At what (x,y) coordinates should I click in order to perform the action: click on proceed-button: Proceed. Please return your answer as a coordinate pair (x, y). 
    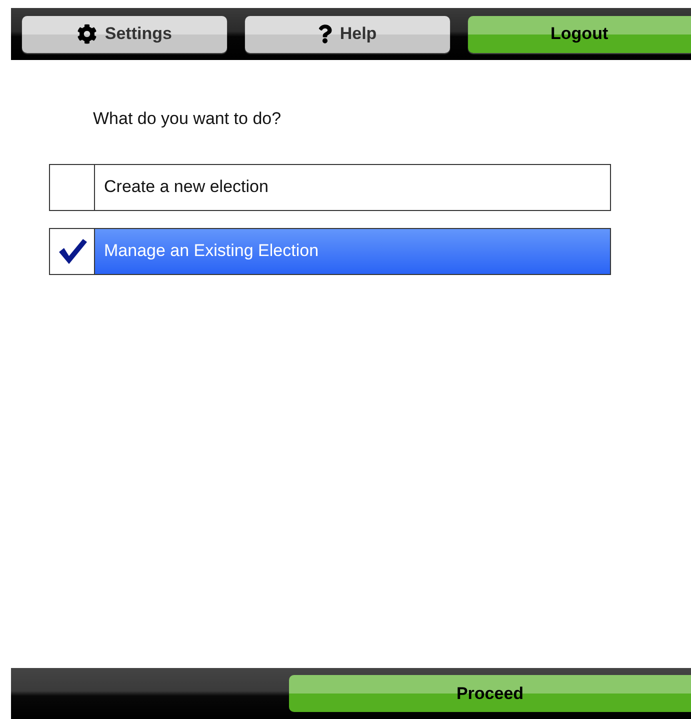
    Looking at the image, I should click on (490, 693).